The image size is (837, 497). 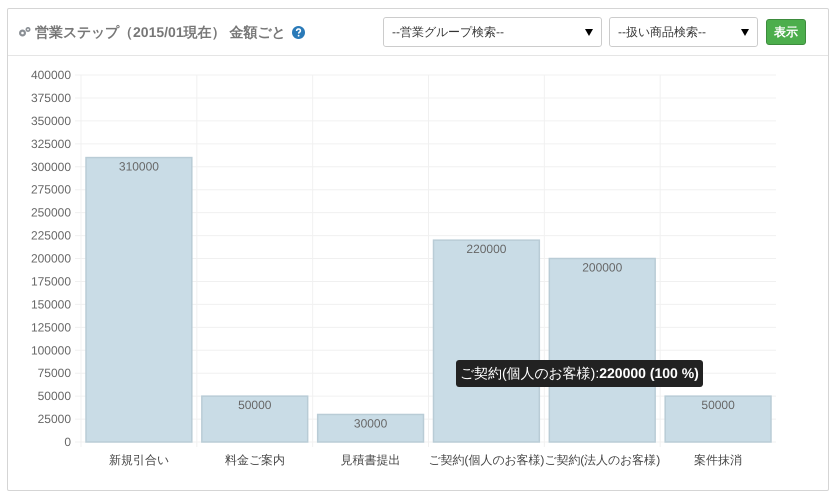 I want to click on y-tick-label: 100000, so click(x=50, y=350).